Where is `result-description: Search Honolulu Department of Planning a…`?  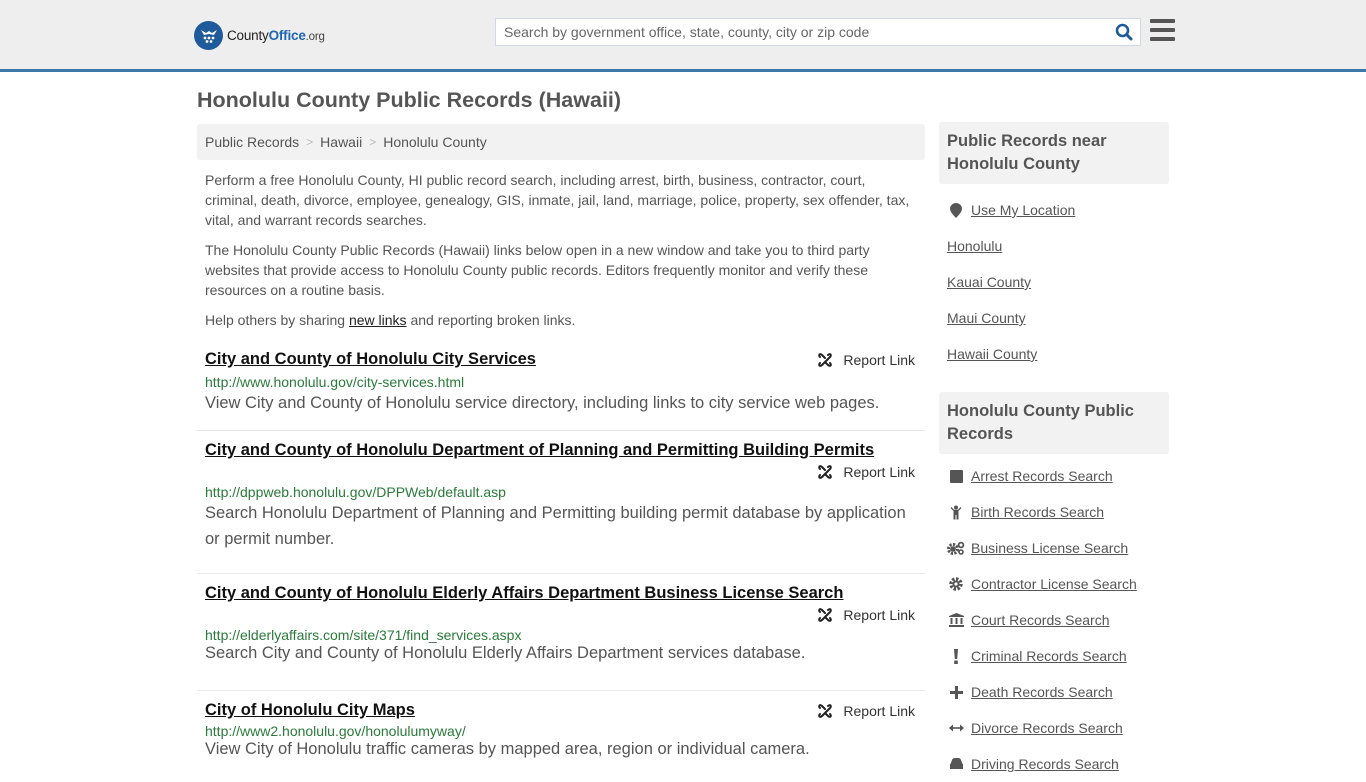 result-description: Search Honolulu Department of Planning a… is located at coordinates (555, 526).